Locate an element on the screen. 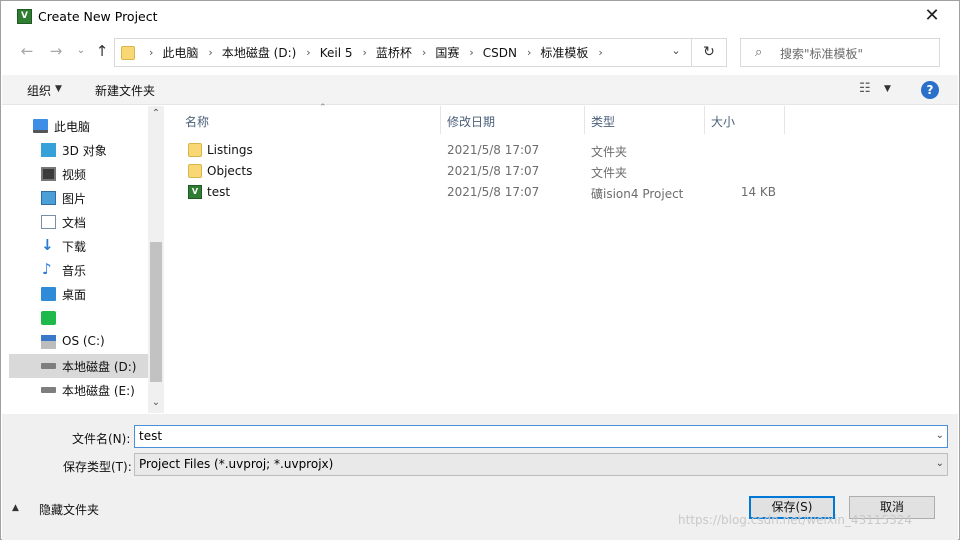 The image size is (960, 540). sidebar-item-app-shortcut is located at coordinates (79, 318).